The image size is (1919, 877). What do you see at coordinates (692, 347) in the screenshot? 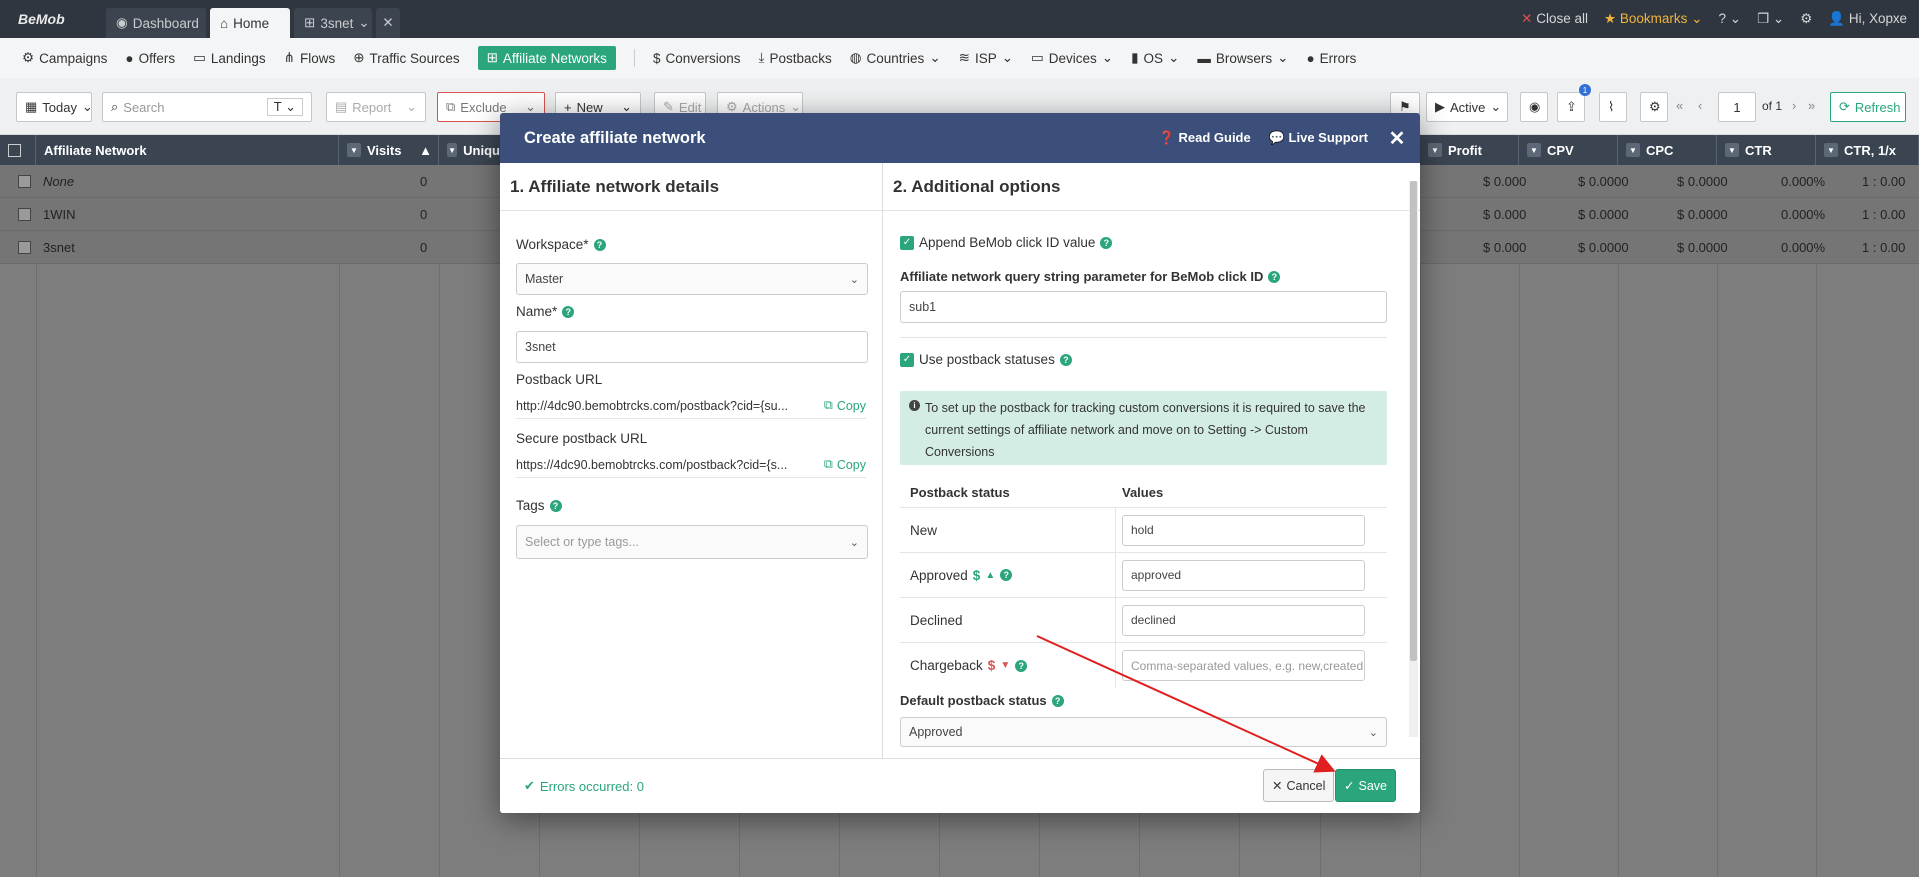
I see `name-input: 3snet` at bounding box center [692, 347].